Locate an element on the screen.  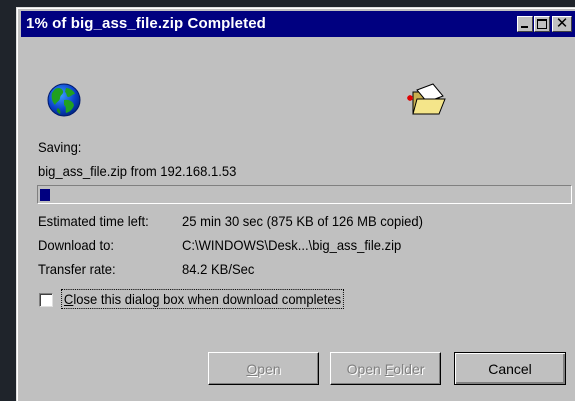
progress-fill is located at coordinates (45, 195).